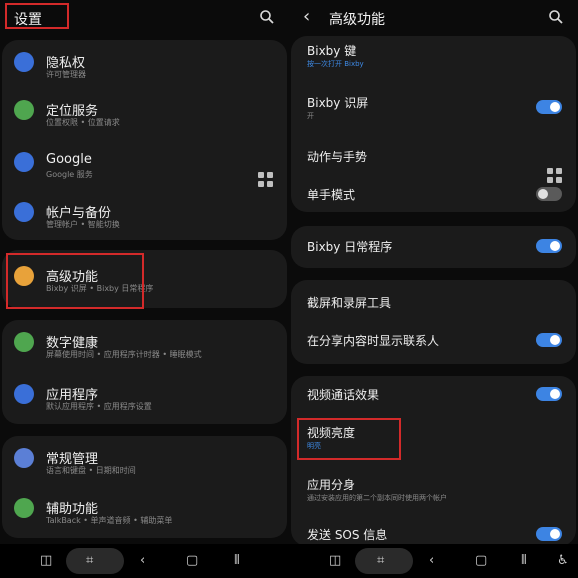 The height and width of the screenshot is (578, 578). I want to click on bixby-vision-toggle, so click(549, 107).